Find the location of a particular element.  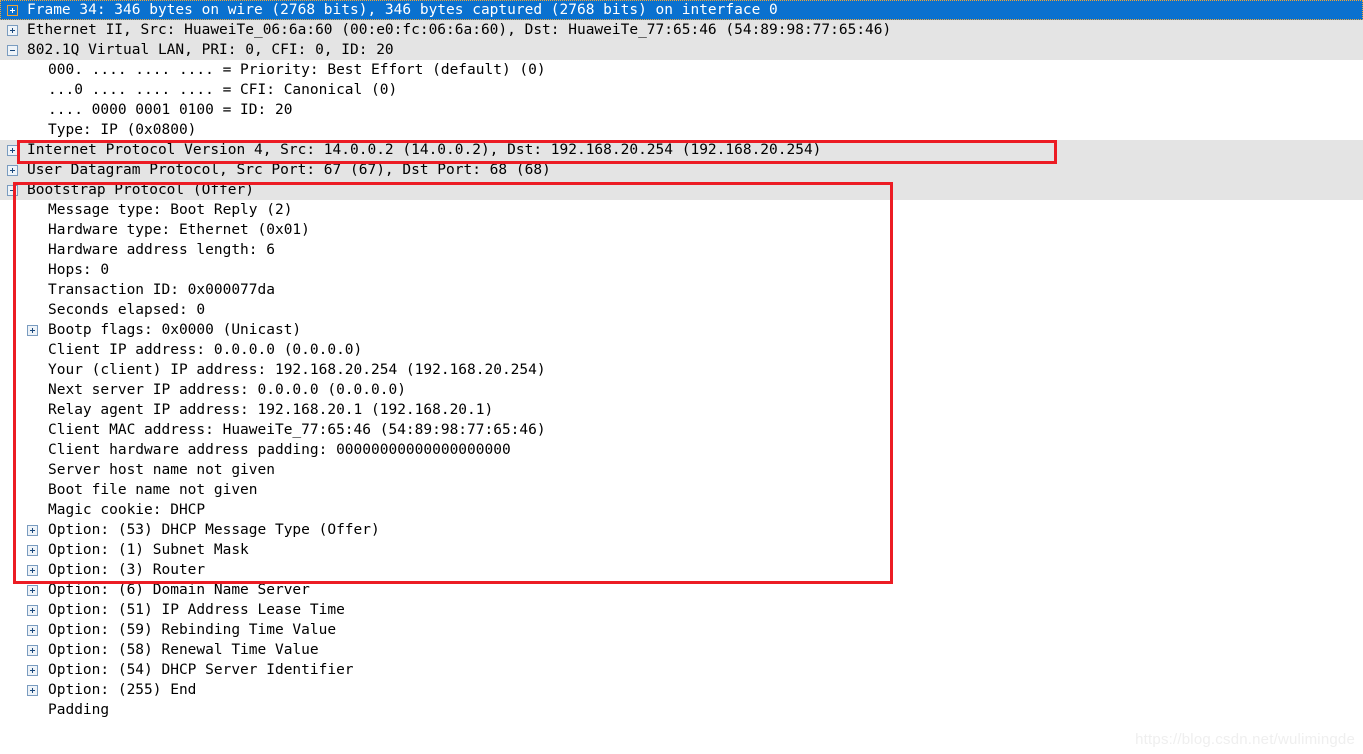

option-51-row: Option: (51) IP Address Lease Time is located at coordinates (681, 610).